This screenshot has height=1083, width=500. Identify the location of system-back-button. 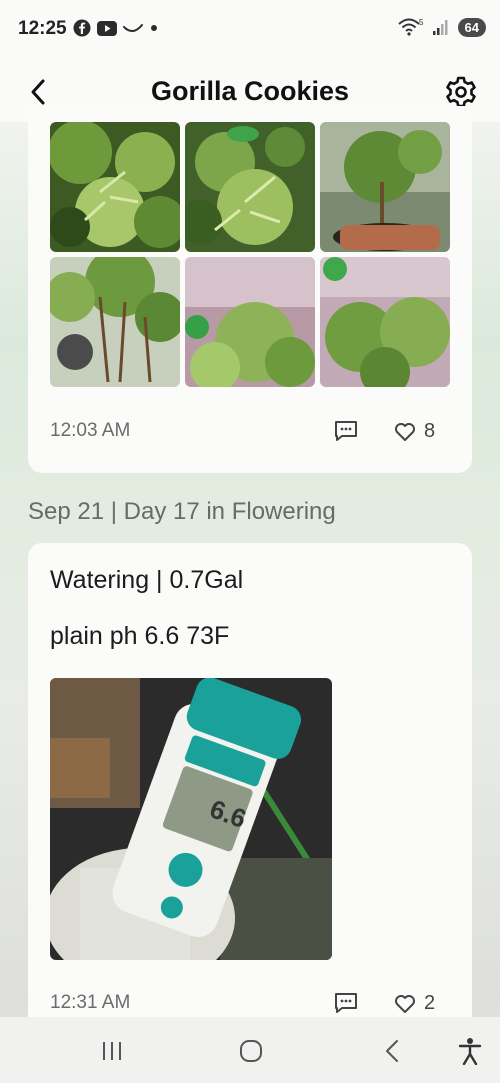
(392, 1051).